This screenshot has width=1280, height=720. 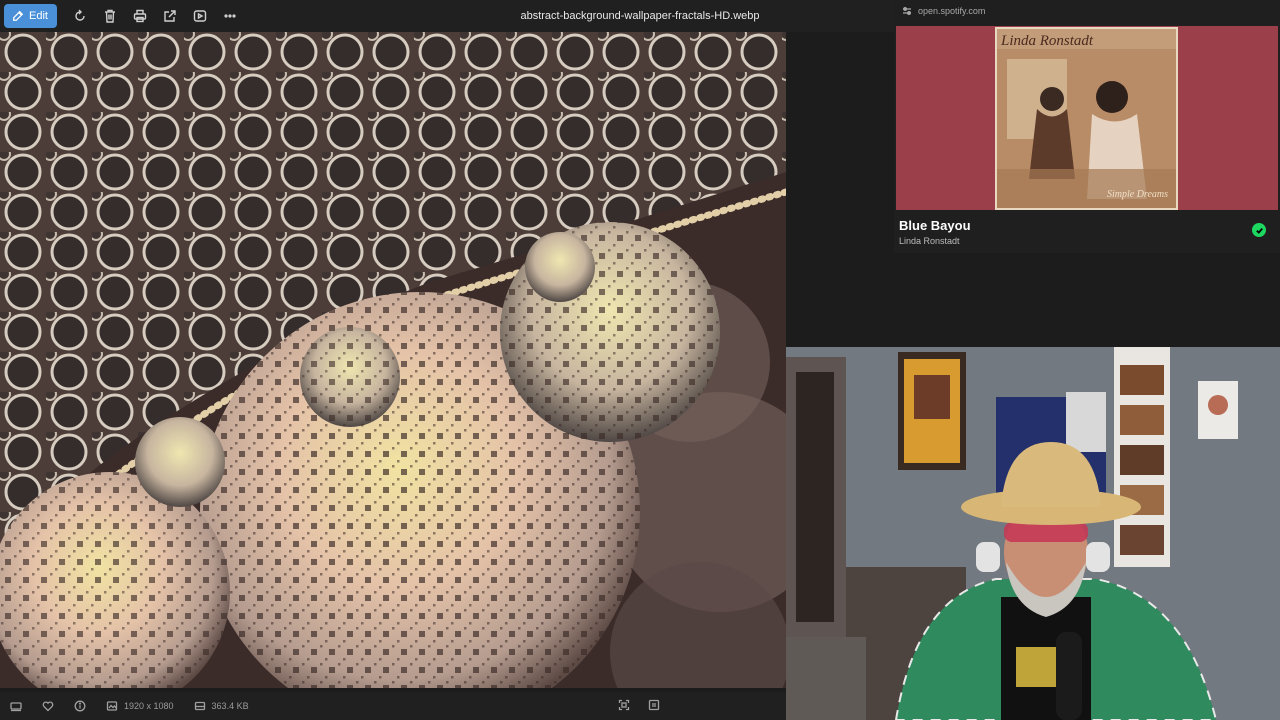 What do you see at coordinates (18, 15) in the screenshot?
I see `edit-icon` at bounding box center [18, 15].